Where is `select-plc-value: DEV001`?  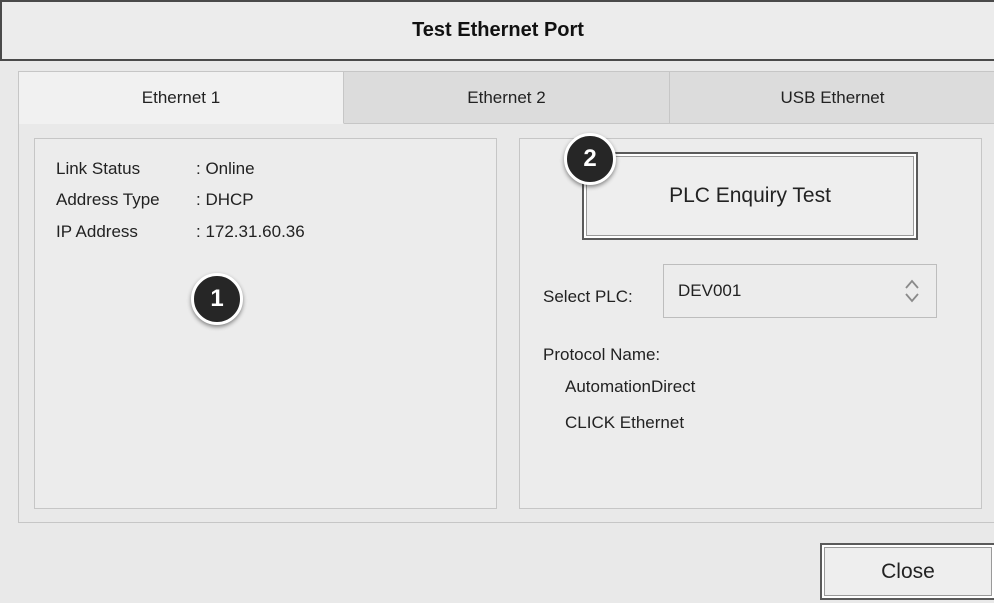 select-plc-value: DEV001 is located at coordinates (710, 290).